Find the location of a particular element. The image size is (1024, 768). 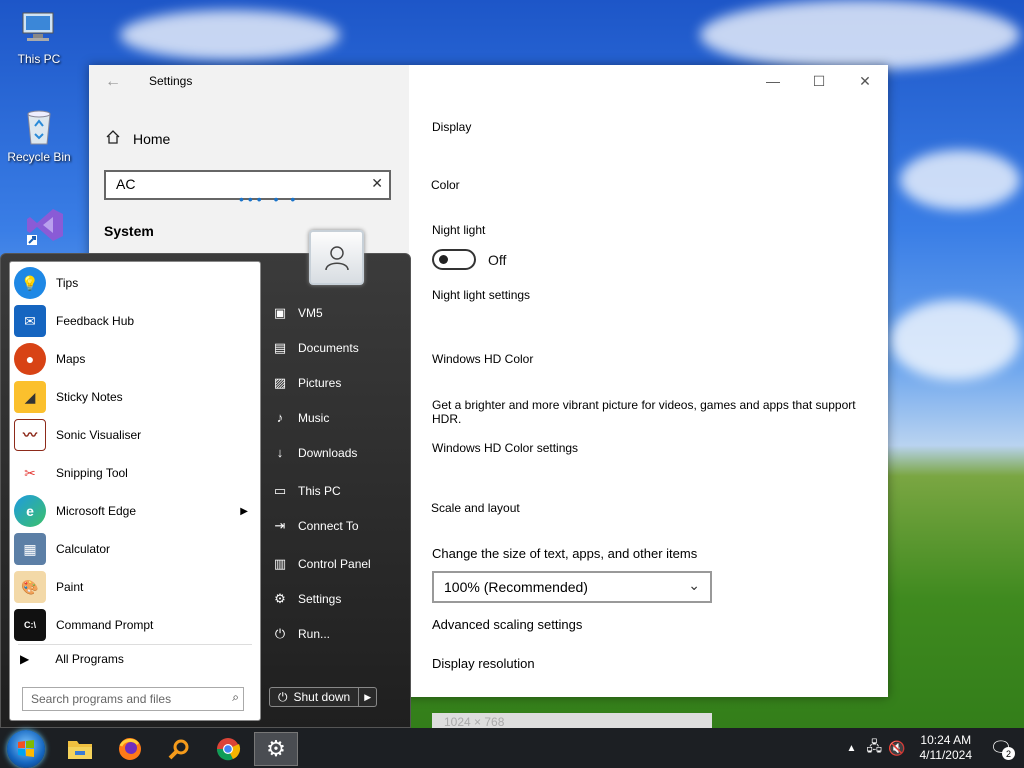

clock: 10:24 AM 4/11/2024 is located at coordinates (946, 748).